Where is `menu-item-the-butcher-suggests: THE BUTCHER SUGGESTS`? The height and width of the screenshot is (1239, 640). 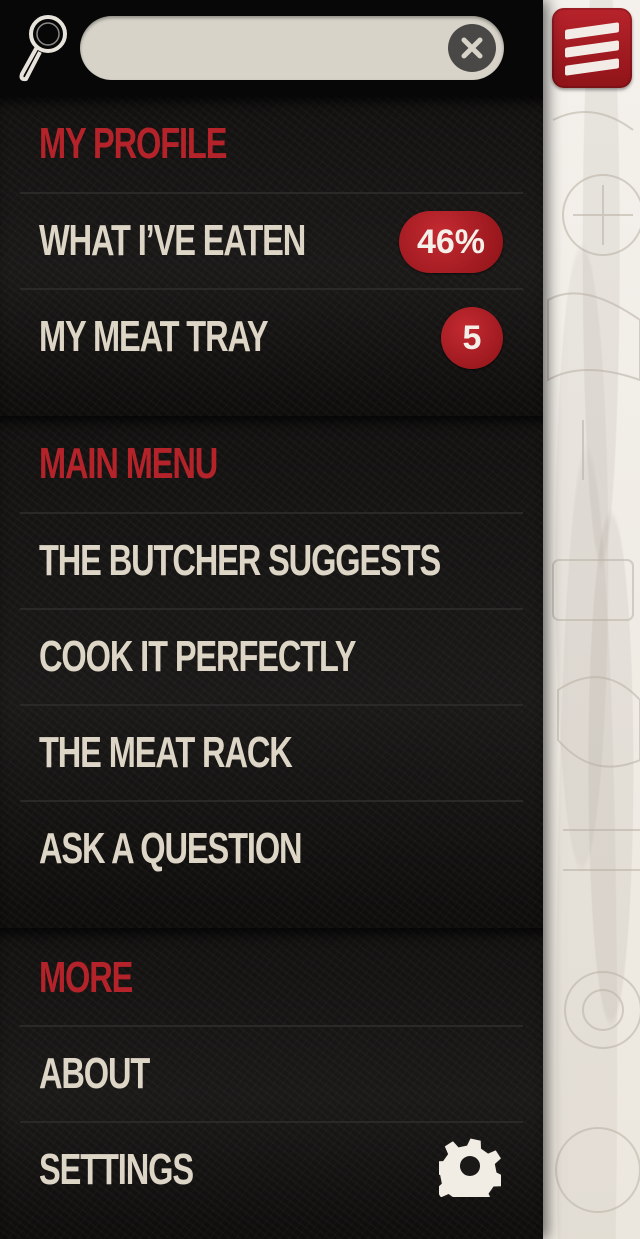
menu-item-the-butcher-suggests: THE BUTCHER SUGGESTS is located at coordinates (271, 561).